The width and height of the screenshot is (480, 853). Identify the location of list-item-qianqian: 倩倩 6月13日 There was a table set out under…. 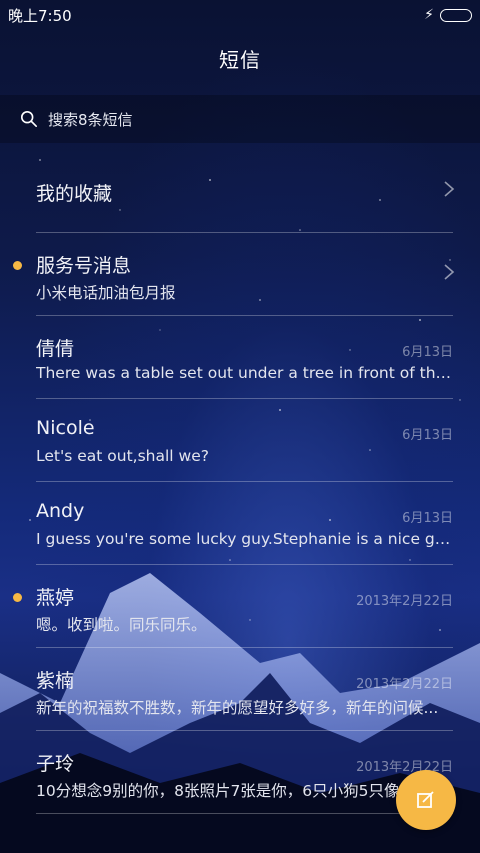
(245, 357).